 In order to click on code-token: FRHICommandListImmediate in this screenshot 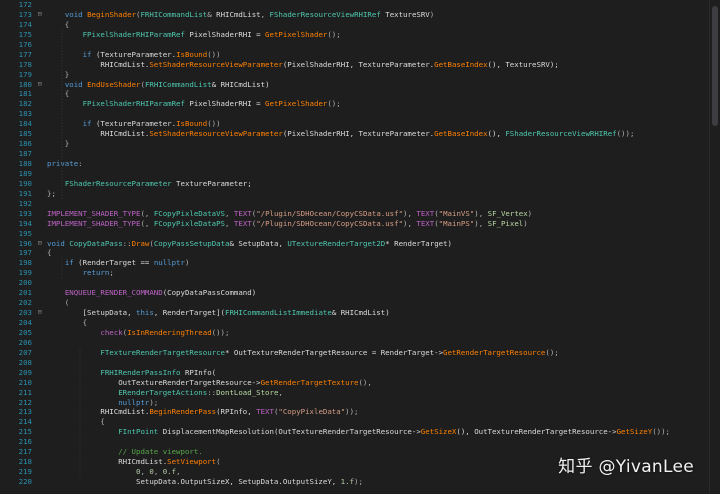, I will do `click(278, 313)`.